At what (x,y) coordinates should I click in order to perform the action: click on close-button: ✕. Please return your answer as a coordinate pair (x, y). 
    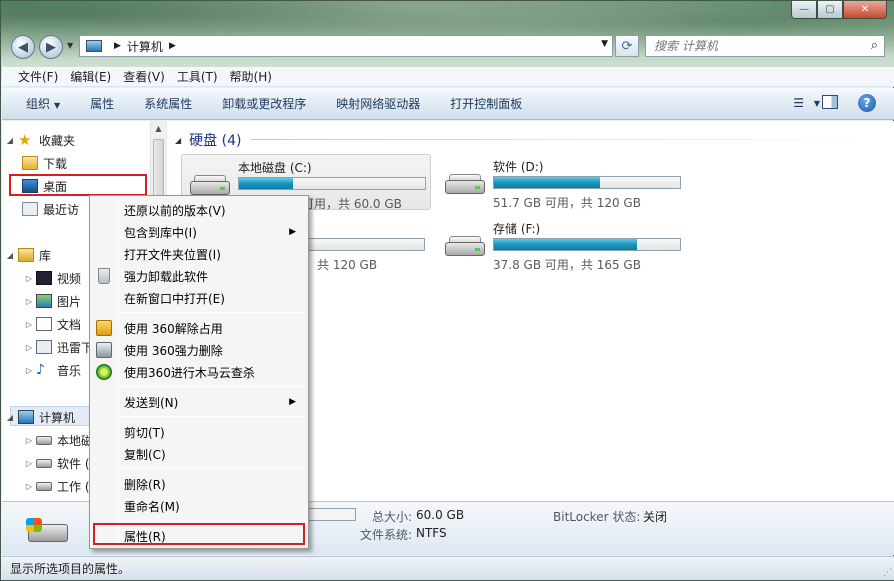
    Looking at the image, I should click on (865, 10).